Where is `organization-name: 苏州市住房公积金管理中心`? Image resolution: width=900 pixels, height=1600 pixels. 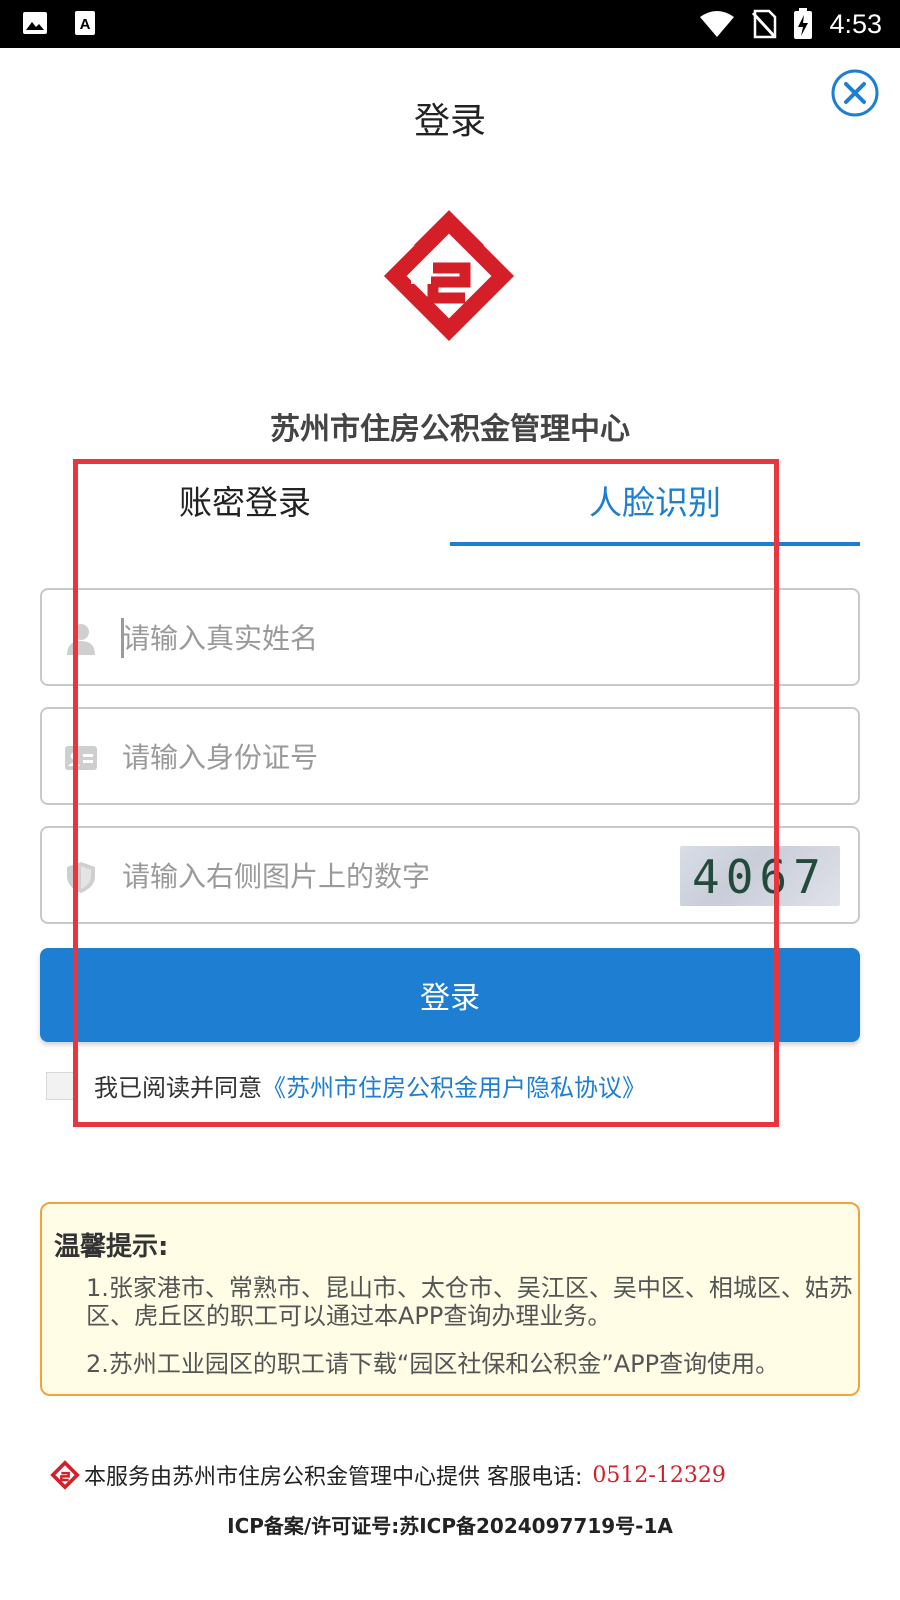
organization-name: 苏州市住房公积金管理中心 is located at coordinates (450, 429).